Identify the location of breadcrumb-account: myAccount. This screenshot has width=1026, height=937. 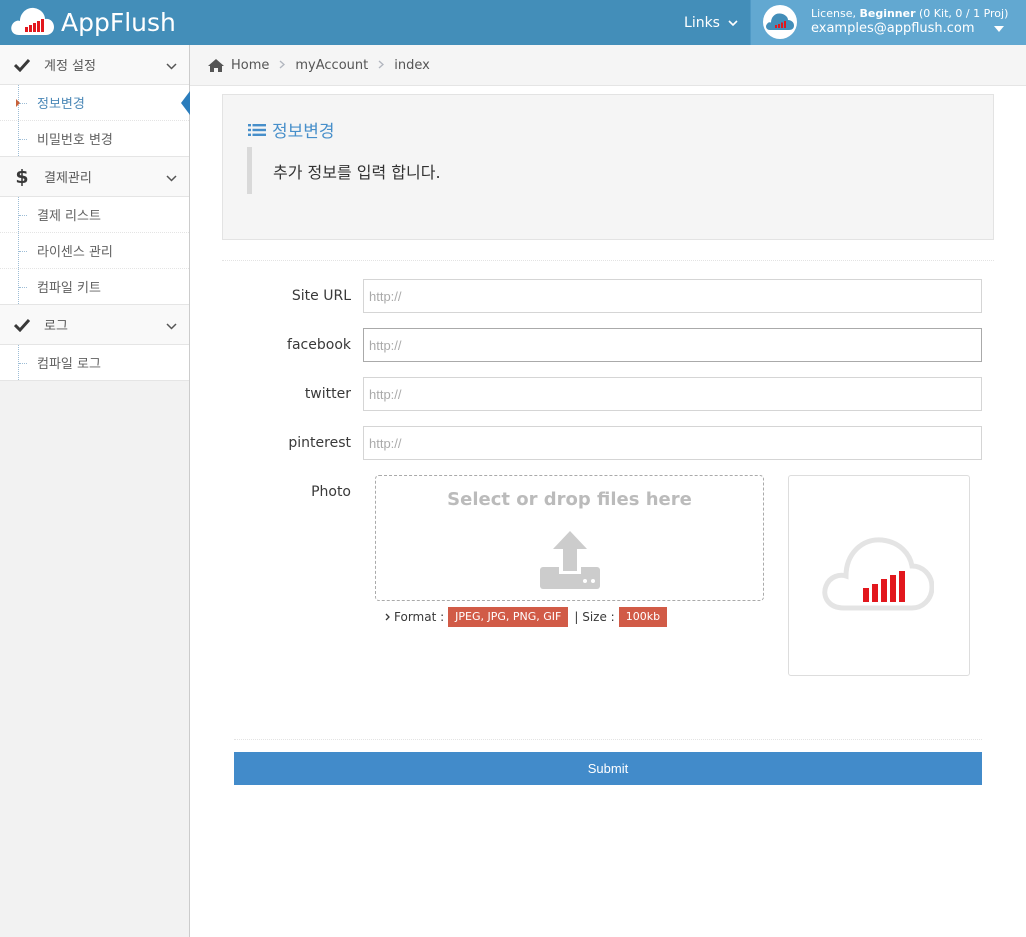
(331, 65).